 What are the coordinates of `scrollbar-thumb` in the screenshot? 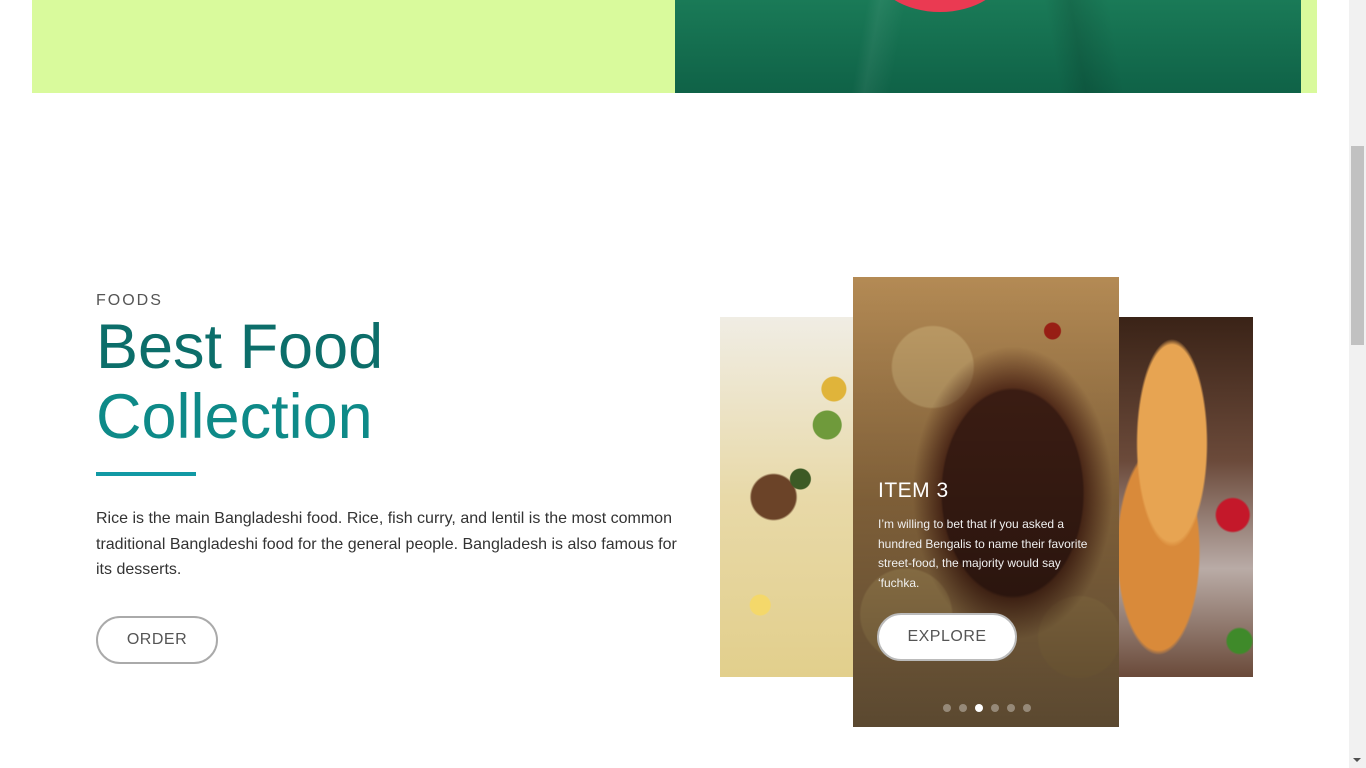 It's located at (1357, 245).